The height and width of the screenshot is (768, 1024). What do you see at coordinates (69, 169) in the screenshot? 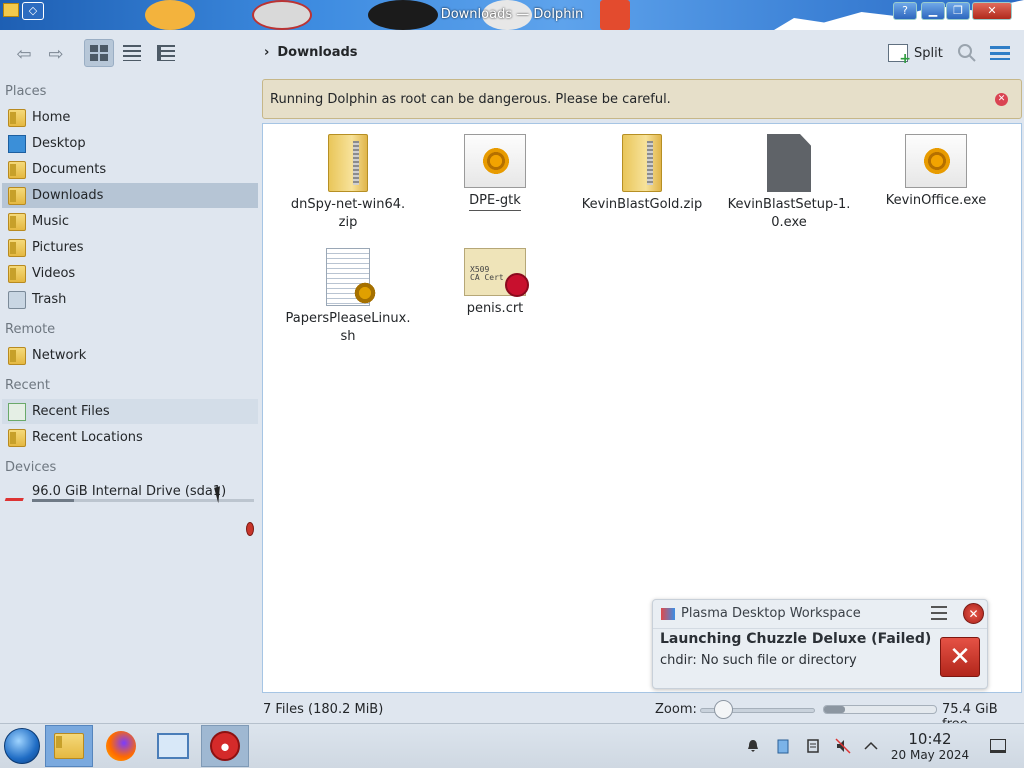
I see `sidebar-item-label: Documents` at bounding box center [69, 169].